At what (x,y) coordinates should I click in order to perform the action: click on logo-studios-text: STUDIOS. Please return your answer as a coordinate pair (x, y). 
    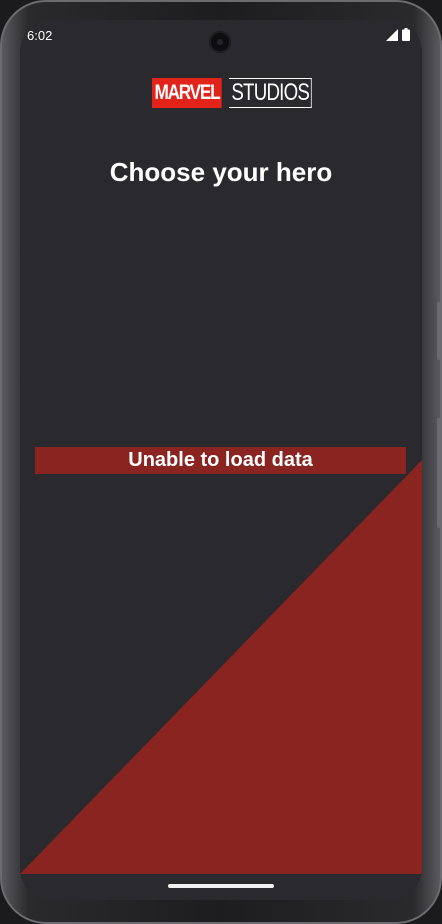
    Looking at the image, I should click on (270, 93).